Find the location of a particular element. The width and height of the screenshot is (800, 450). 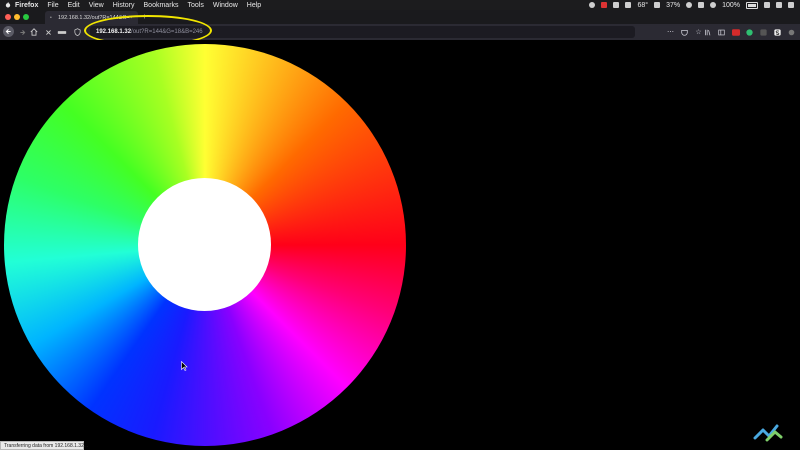

input-source-icon is located at coordinates (767, 5).